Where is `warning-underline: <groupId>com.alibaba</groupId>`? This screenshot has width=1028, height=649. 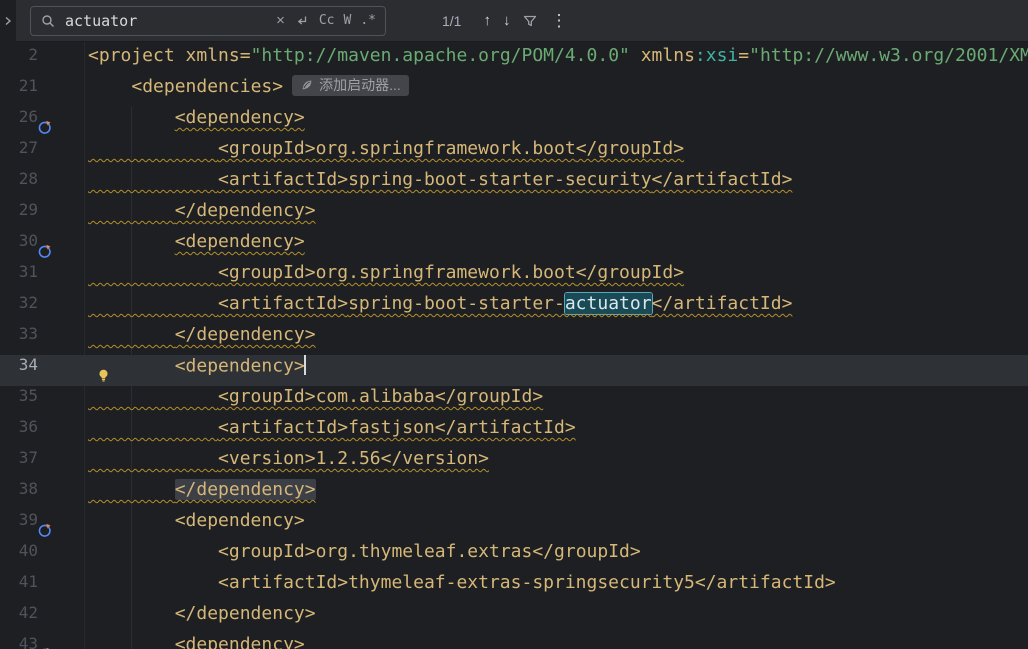
warning-underline: <groupId>com.alibaba</groupId> is located at coordinates (315, 396).